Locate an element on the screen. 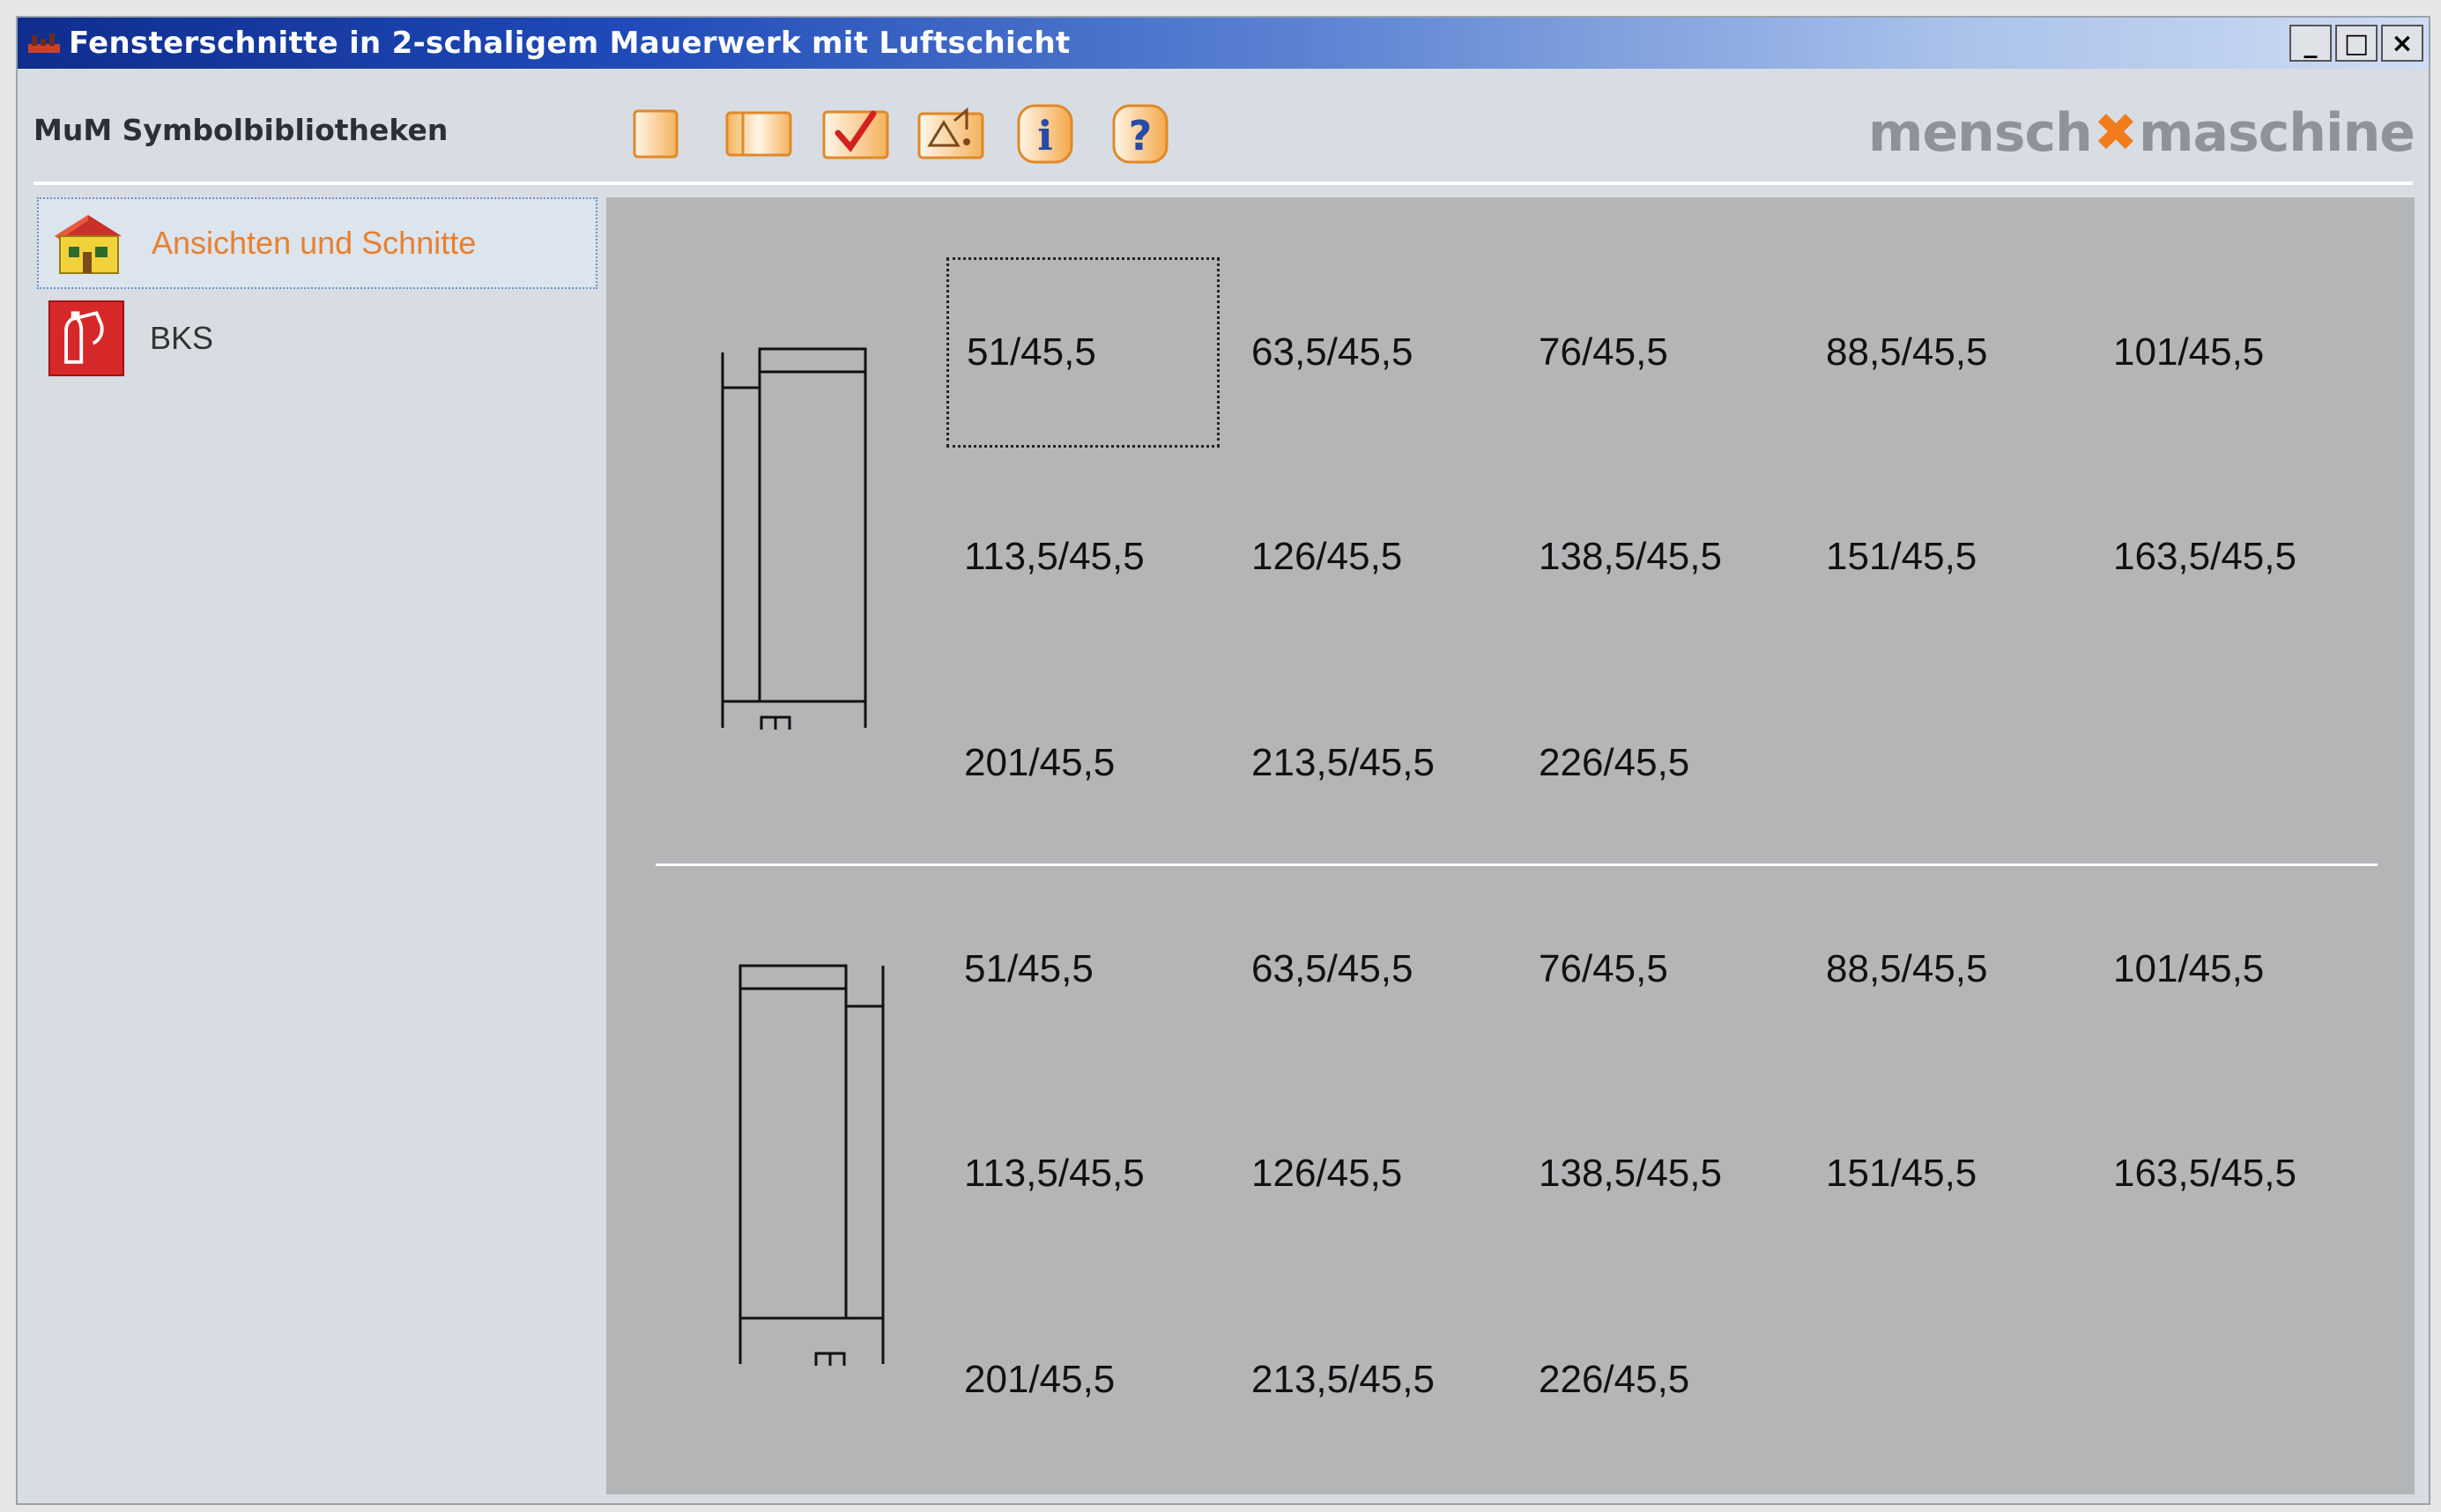 The width and height of the screenshot is (2441, 1512). sidebar-item-label: BKS is located at coordinates (182, 338).